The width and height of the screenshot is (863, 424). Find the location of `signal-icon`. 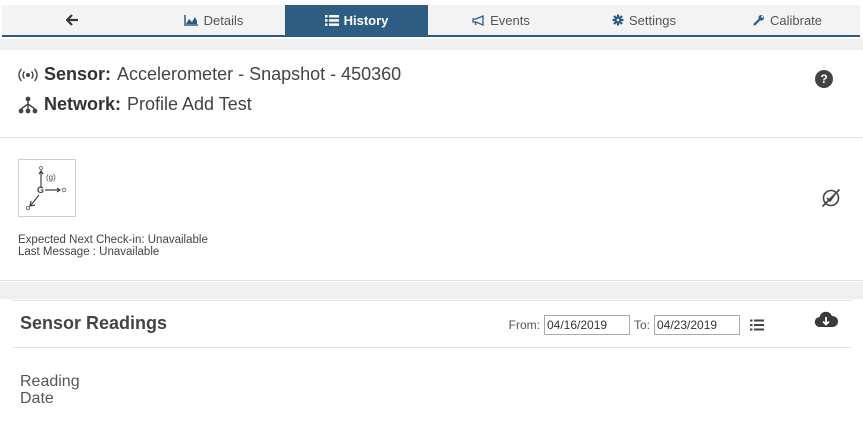

signal-icon is located at coordinates (28, 74).